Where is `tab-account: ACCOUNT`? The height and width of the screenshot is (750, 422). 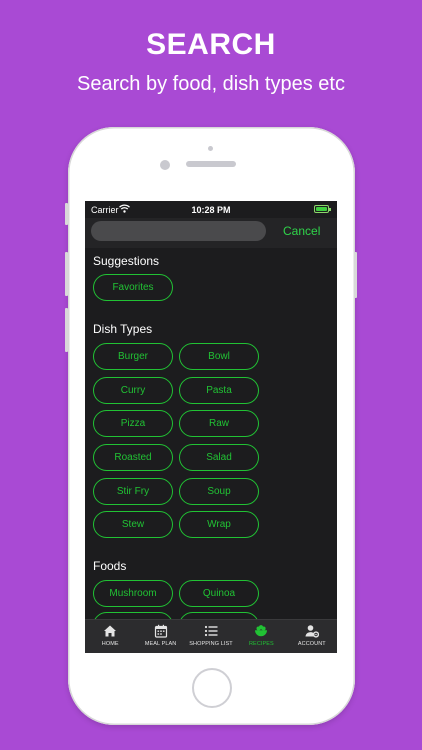 tab-account: ACCOUNT is located at coordinates (312, 636).